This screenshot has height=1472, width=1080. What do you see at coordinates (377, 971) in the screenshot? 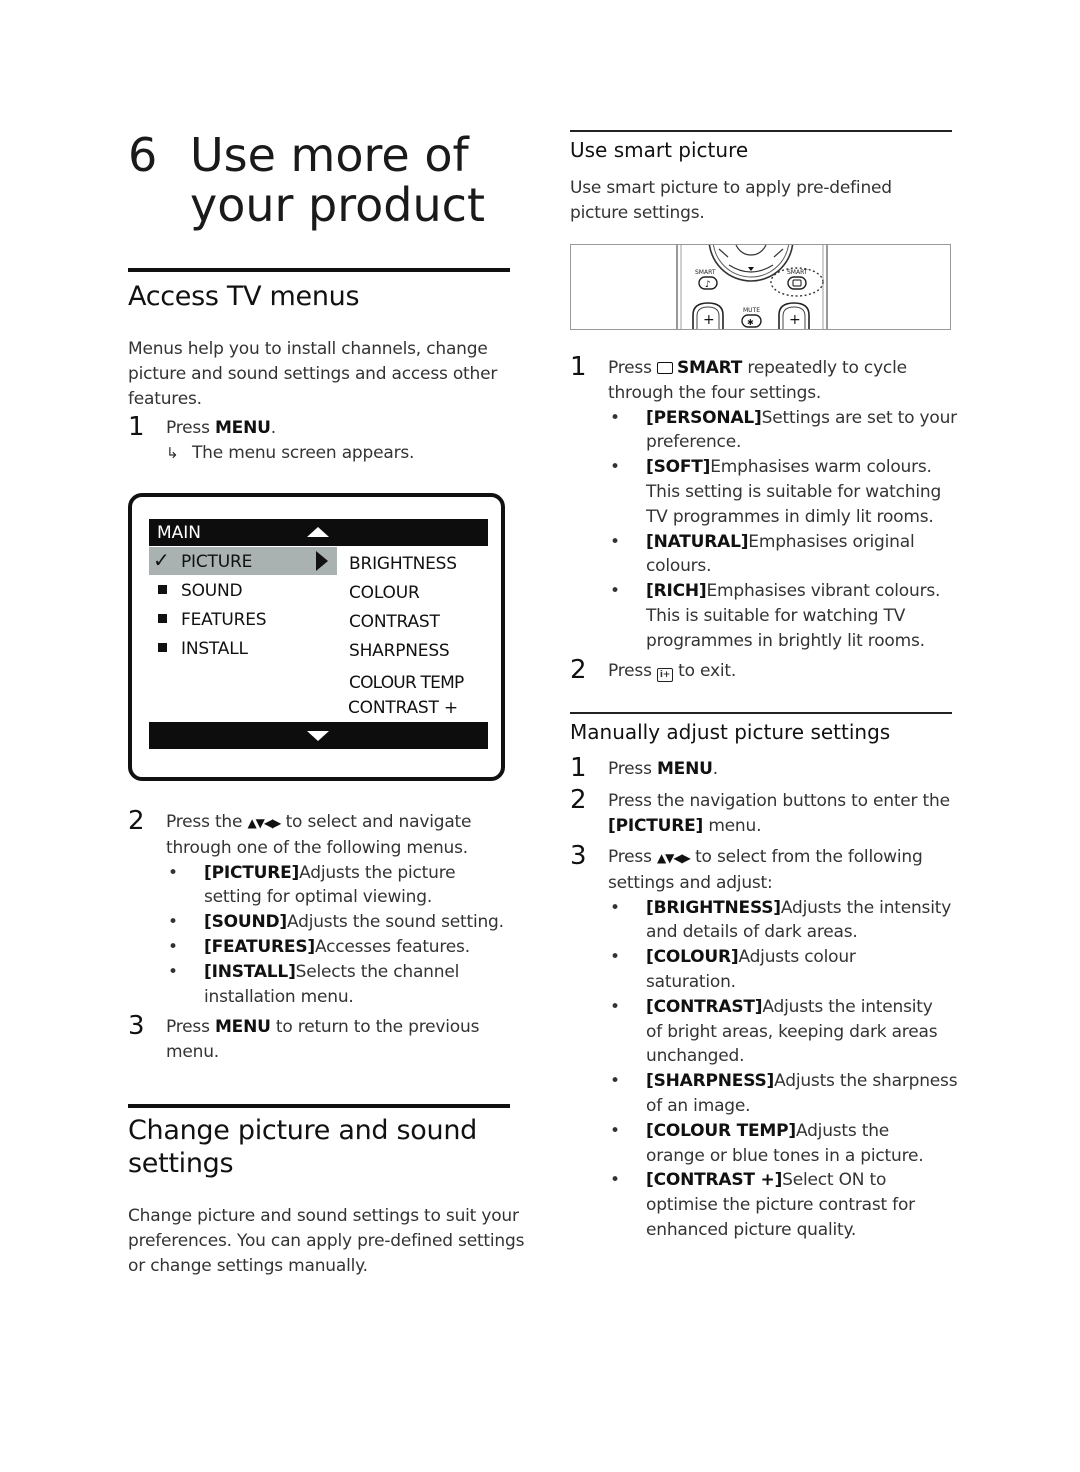
I see `text: Selects the channel` at bounding box center [377, 971].